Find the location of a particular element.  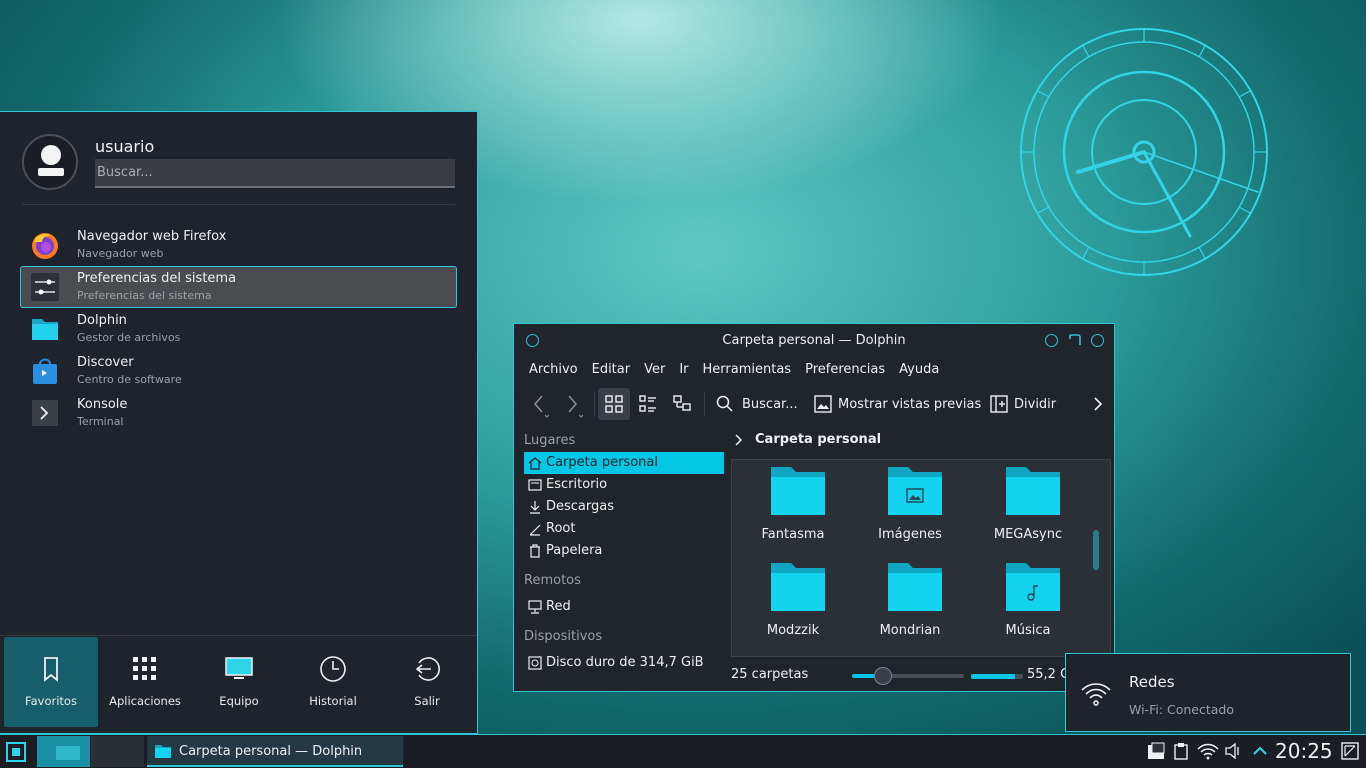

username: usuario is located at coordinates (125, 146).